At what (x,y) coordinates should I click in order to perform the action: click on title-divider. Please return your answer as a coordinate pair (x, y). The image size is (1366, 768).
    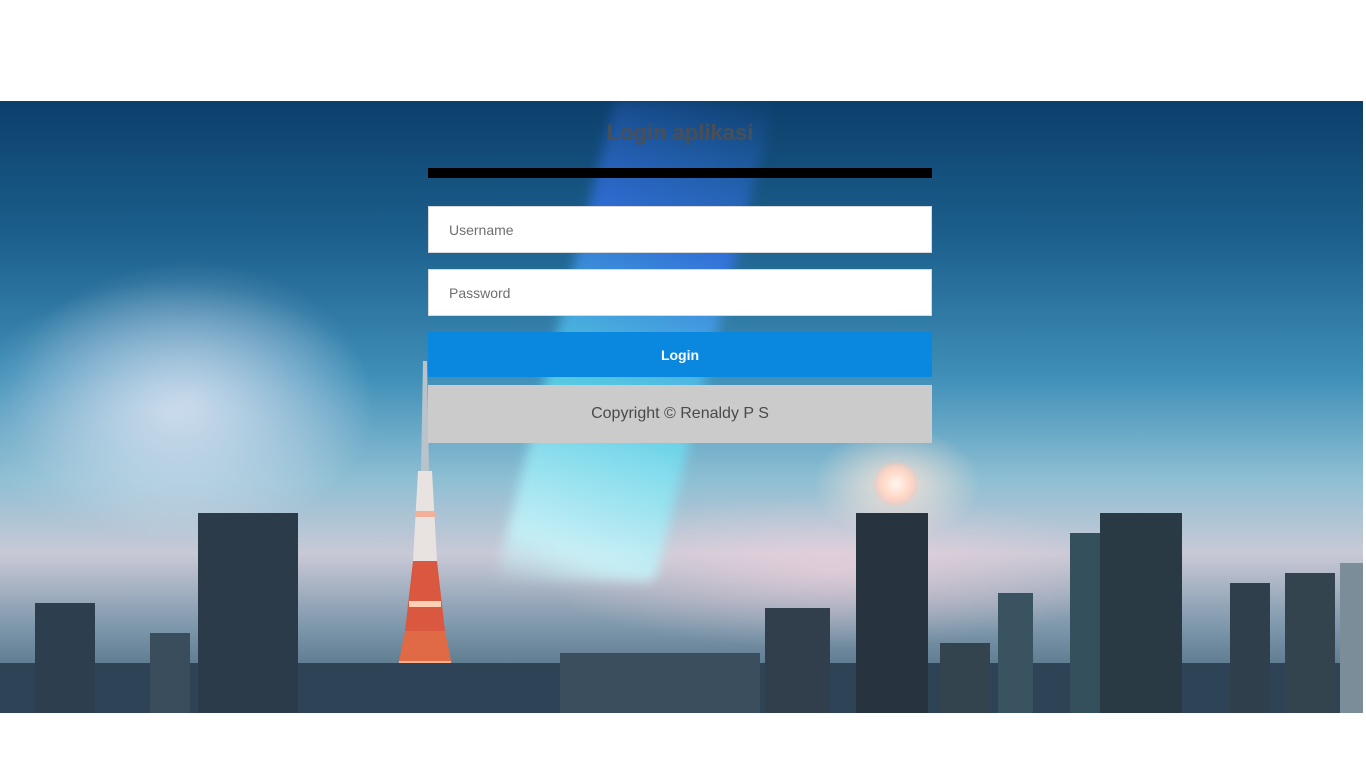
    Looking at the image, I should click on (680, 173).